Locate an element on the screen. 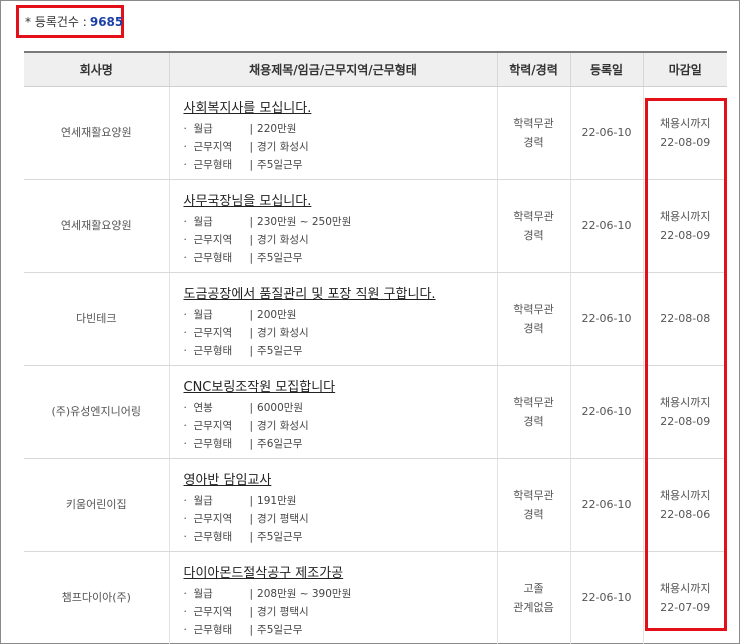 The width and height of the screenshot is (740, 644). deadline-line: 22-07-09 is located at coordinates (685, 607).